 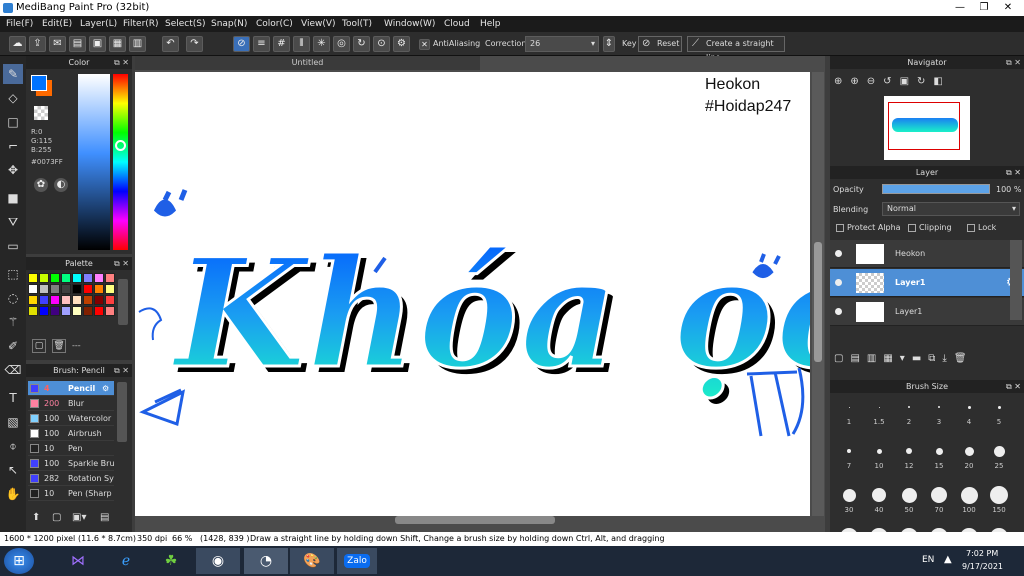 I want to click on brush-item: 10 Pen, so click(x=71, y=448).